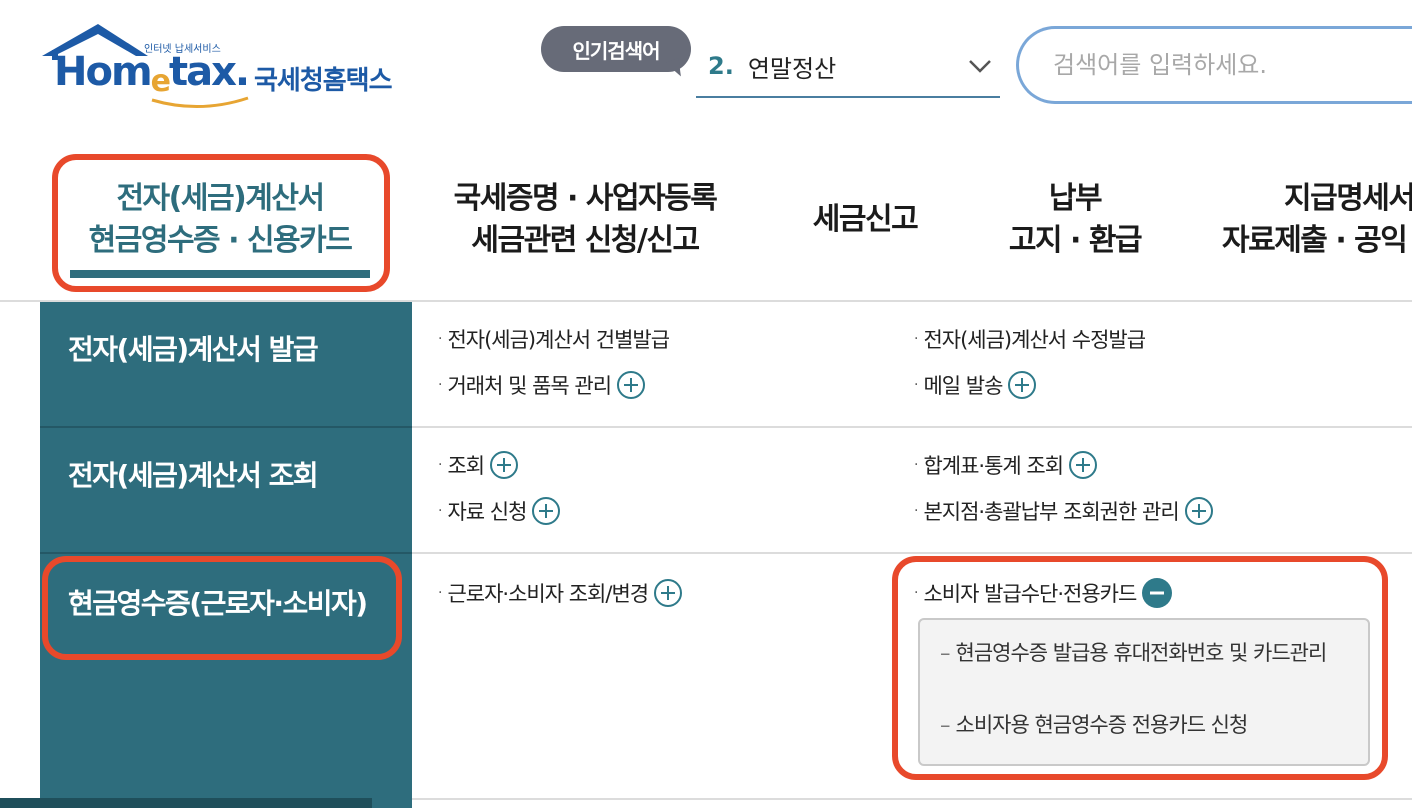 This screenshot has width=1412, height=808. Describe the element at coordinates (963, 386) in the screenshot. I see `menu-link-label: 메일 발송` at that location.